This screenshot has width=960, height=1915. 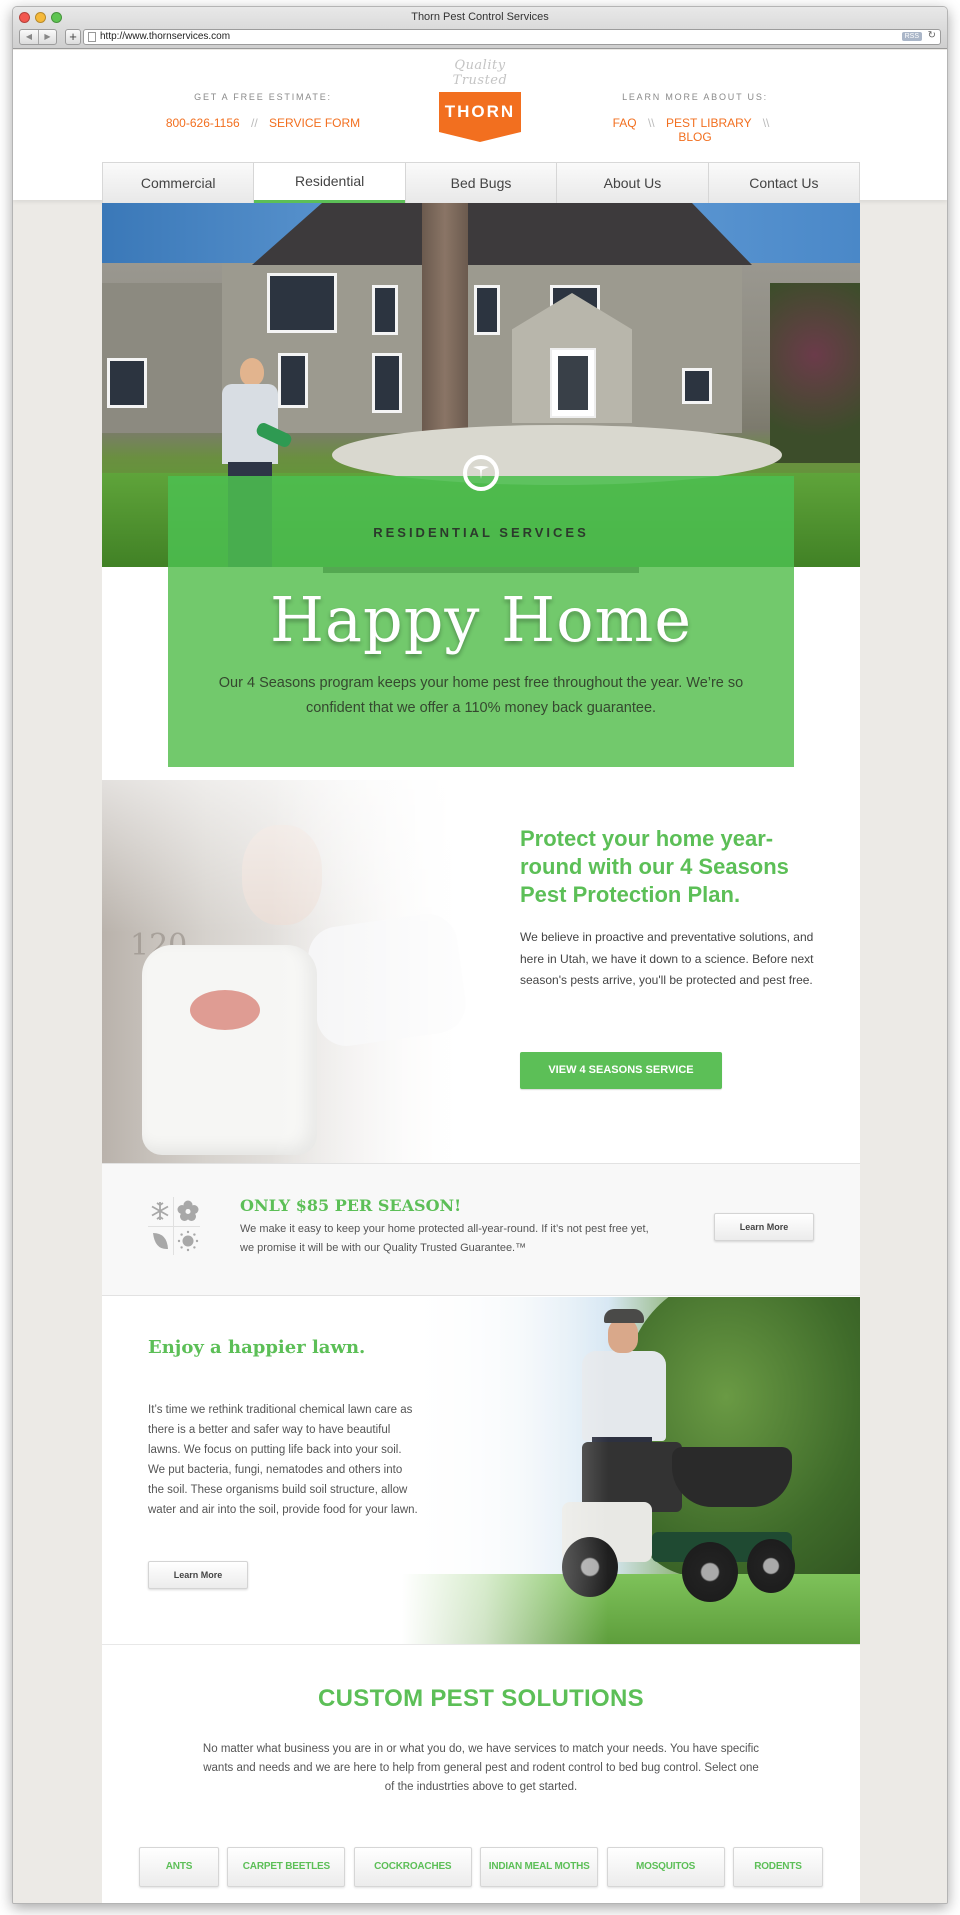 What do you see at coordinates (932, 35) in the screenshot?
I see `reload-icon: ↻` at bounding box center [932, 35].